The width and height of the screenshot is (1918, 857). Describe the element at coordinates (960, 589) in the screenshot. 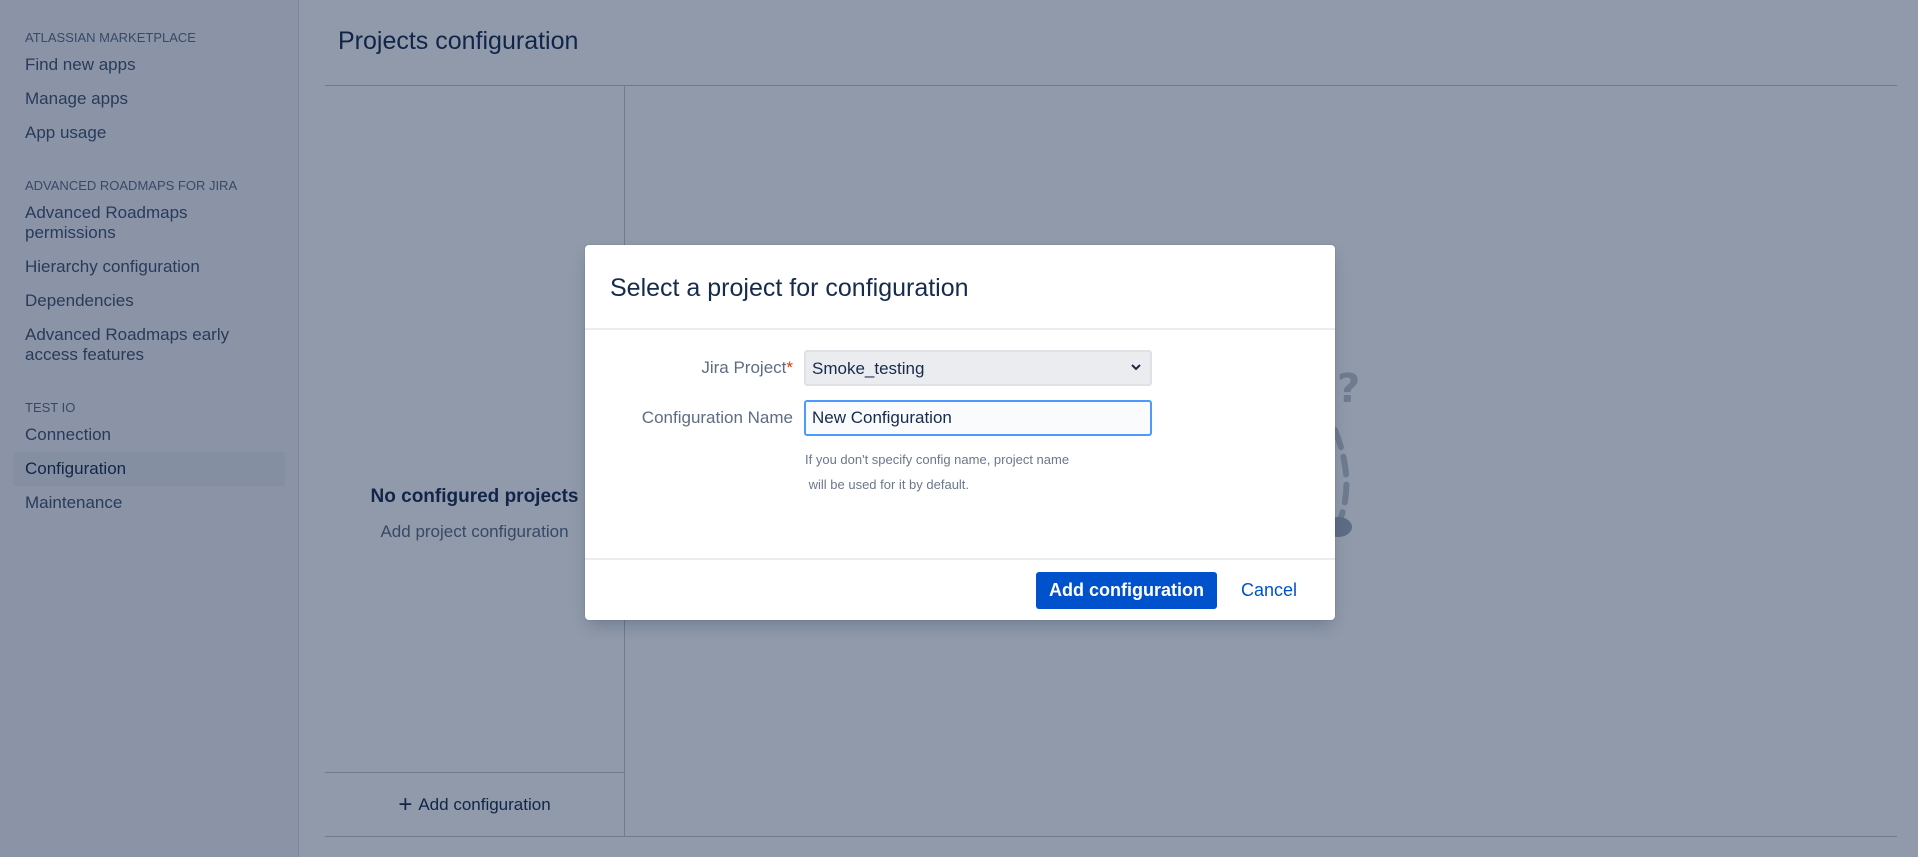

I see `dialog-footer: Add configuration Cancel` at that location.